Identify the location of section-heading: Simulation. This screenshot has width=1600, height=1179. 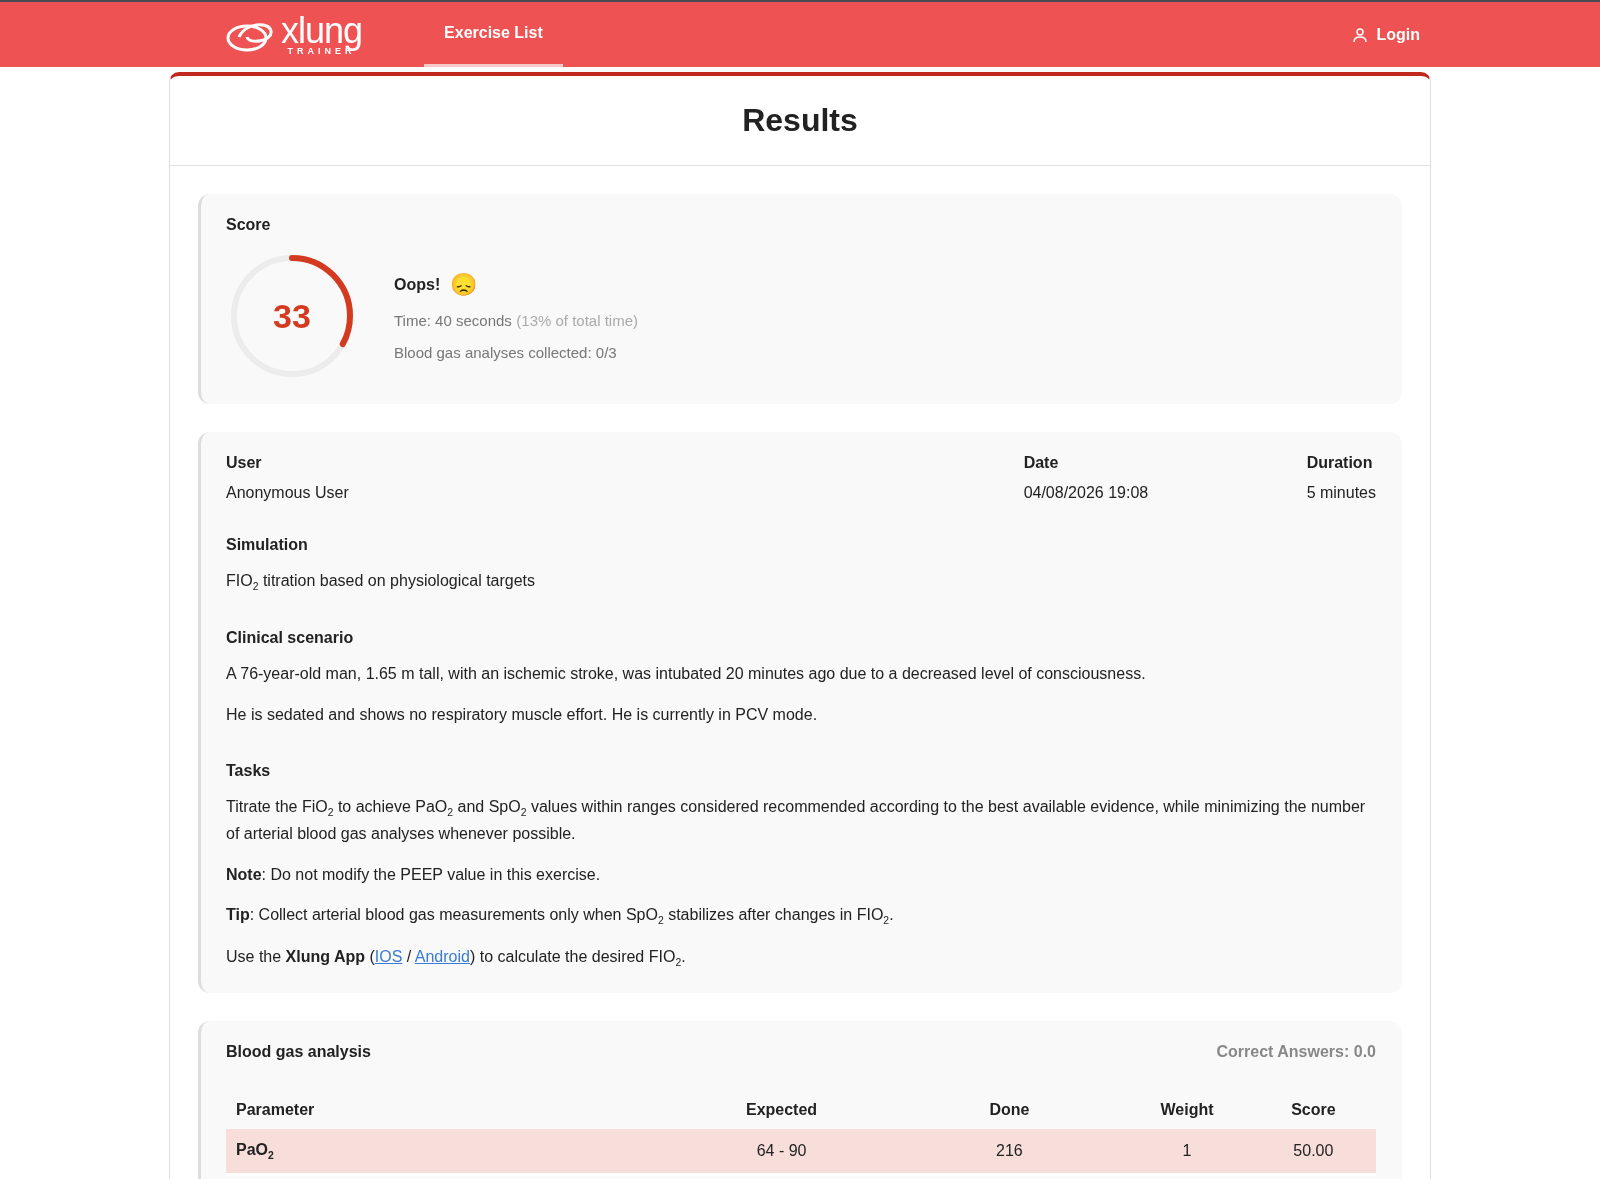
(267, 545).